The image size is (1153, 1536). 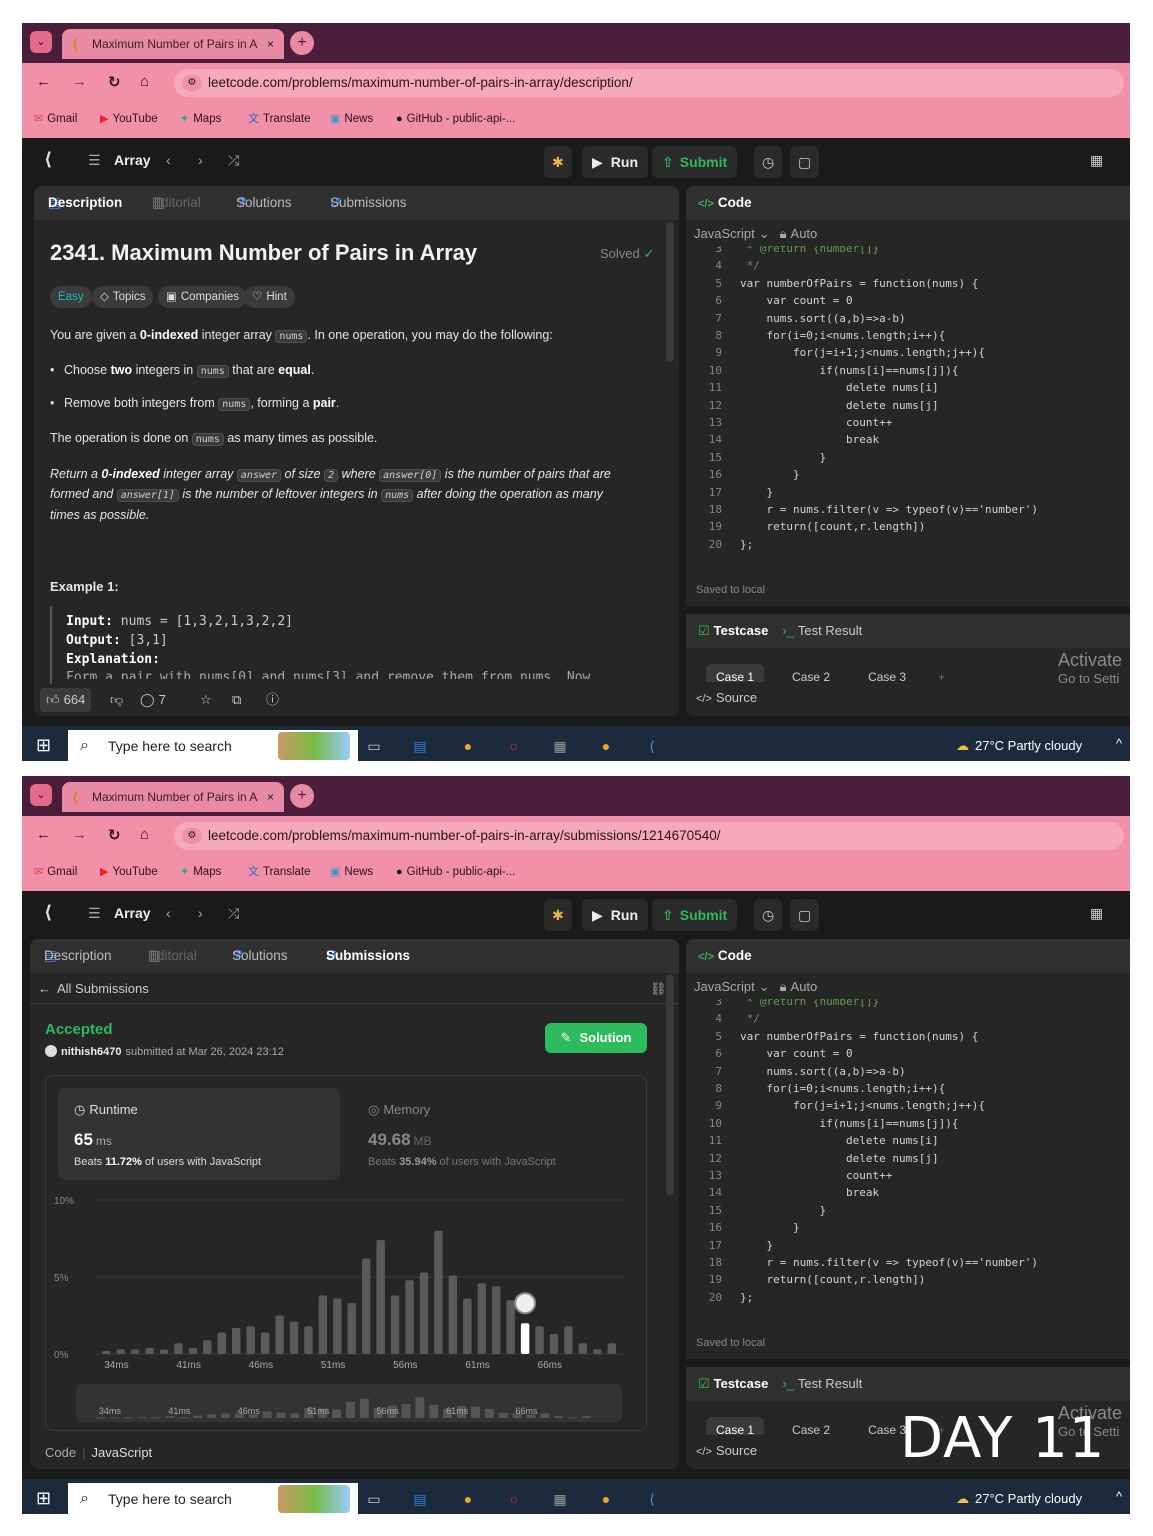 What do you see at coordinates (830, 1383) in the screenshot?
I see `tab-test-result: Test Result` at bounding box center [830, 1383].